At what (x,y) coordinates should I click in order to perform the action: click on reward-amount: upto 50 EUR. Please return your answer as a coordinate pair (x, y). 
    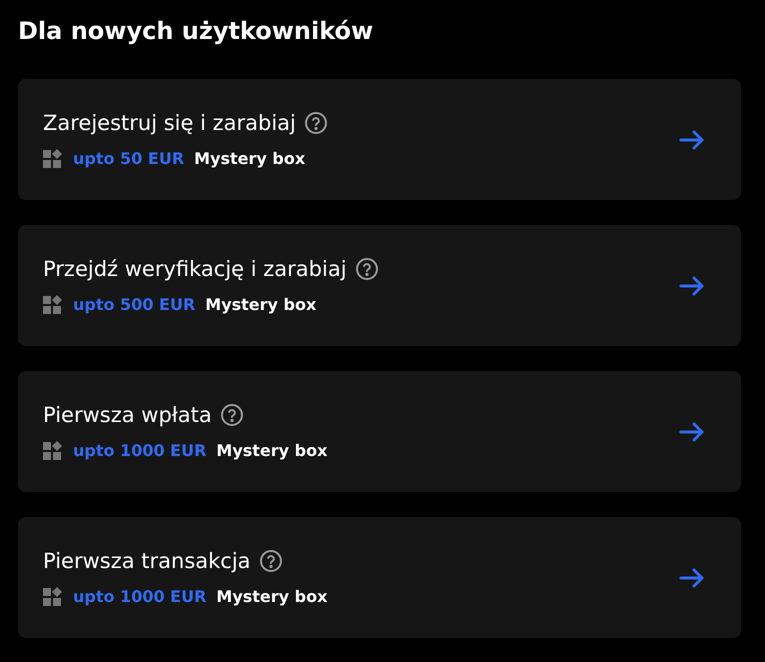
    Looking at the image, I should click on (128, 159).